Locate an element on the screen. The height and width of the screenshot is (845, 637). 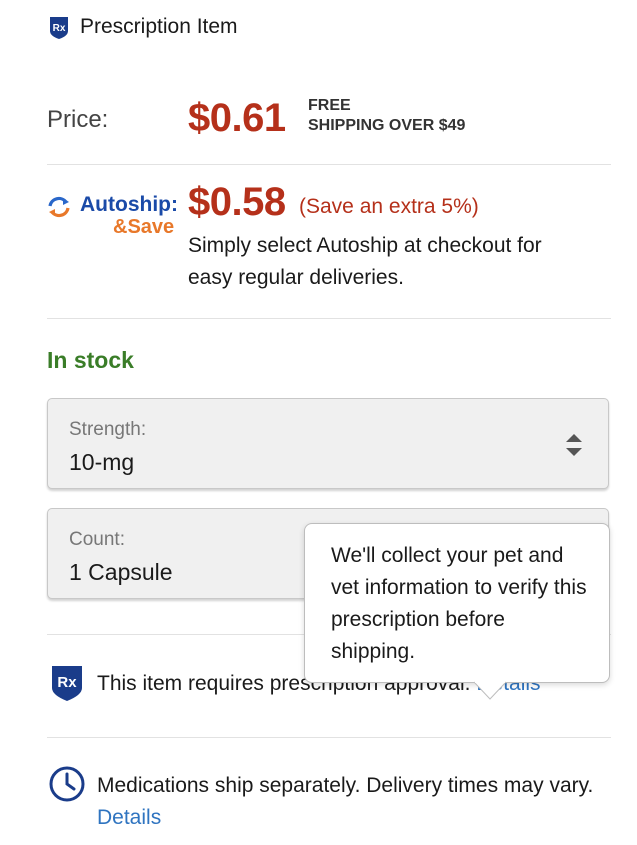
stock-status: In stock is located at coordinates (90, 360).